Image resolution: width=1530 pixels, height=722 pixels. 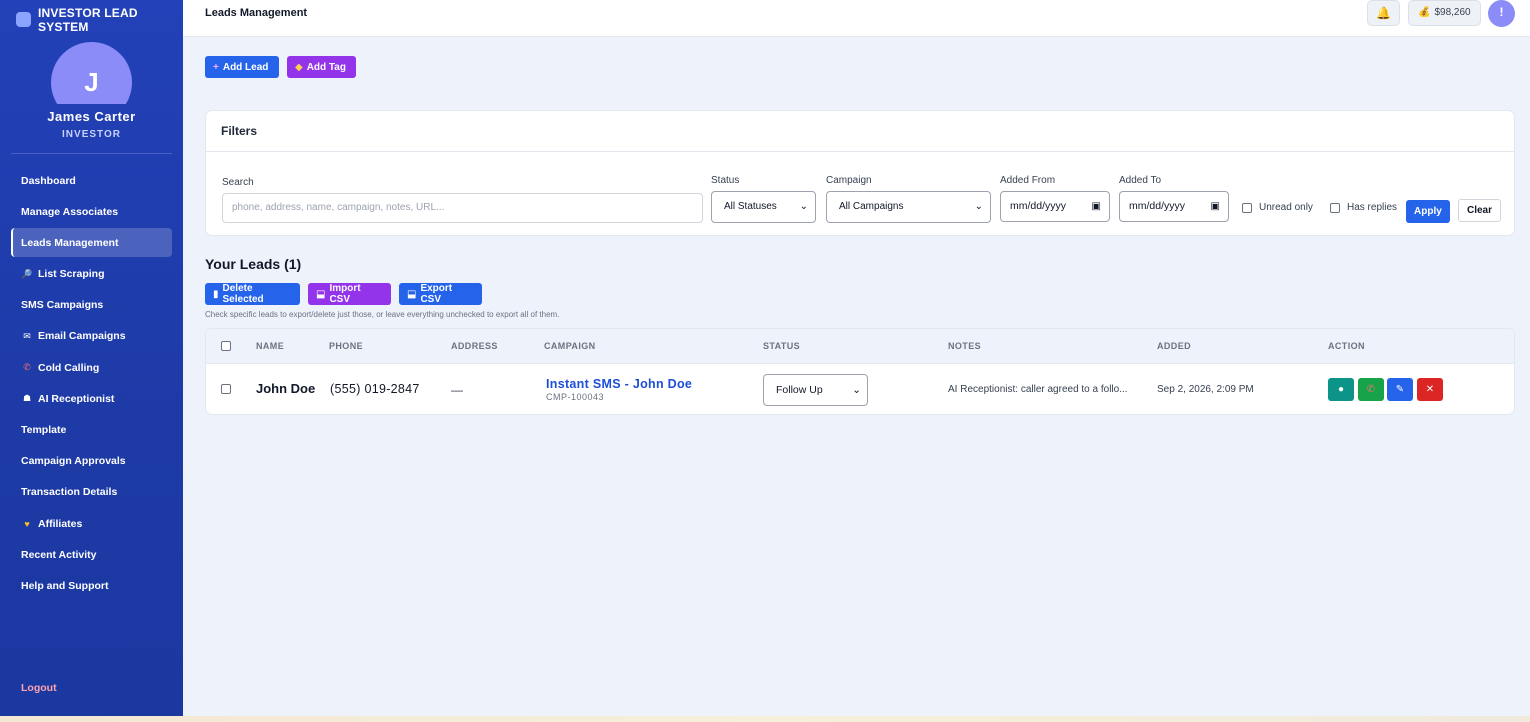 What do you see at coordinates (781, 346) in the screenshot?
I see `column-header-status: STATUS` at bounding box center [781, 346].